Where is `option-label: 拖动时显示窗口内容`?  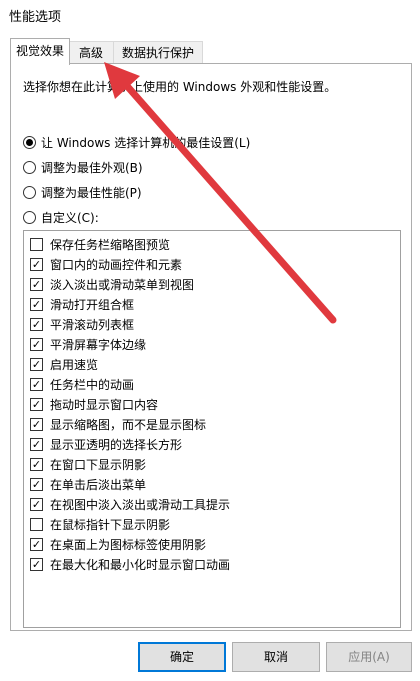
option-label: 拖动时显示窗口内容 is located at coordinates (104, 405).